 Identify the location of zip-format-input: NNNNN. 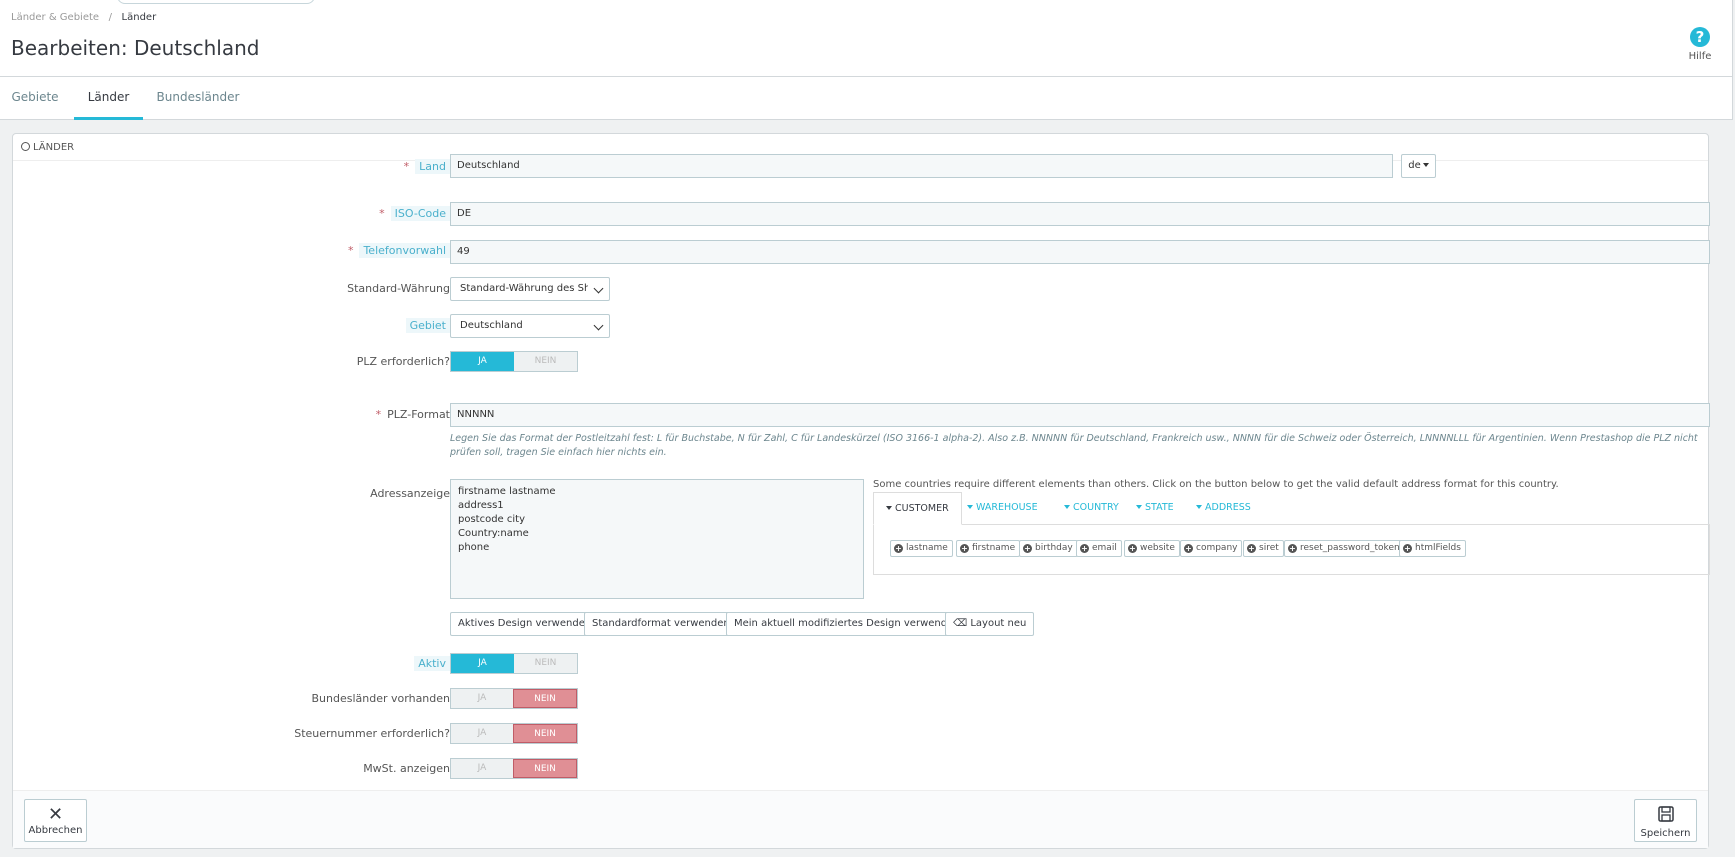
(1080, 415).